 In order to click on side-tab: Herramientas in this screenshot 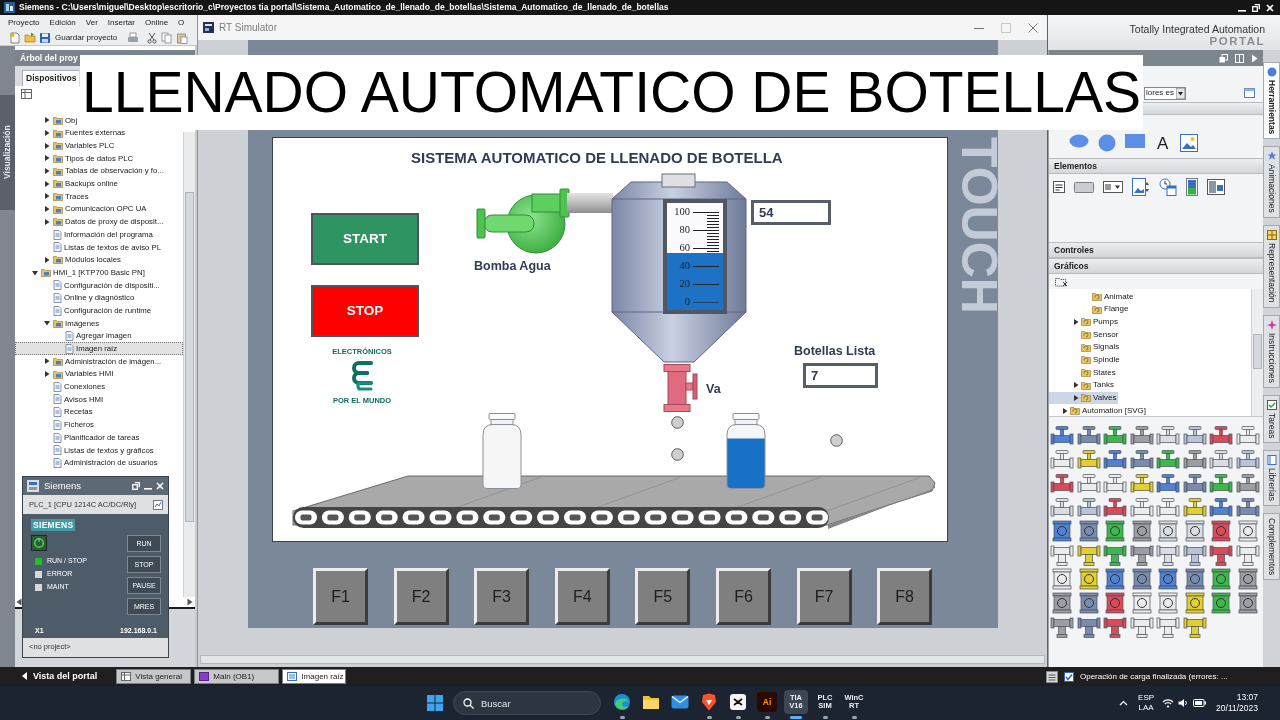, I will do `click(1271, 101)`.